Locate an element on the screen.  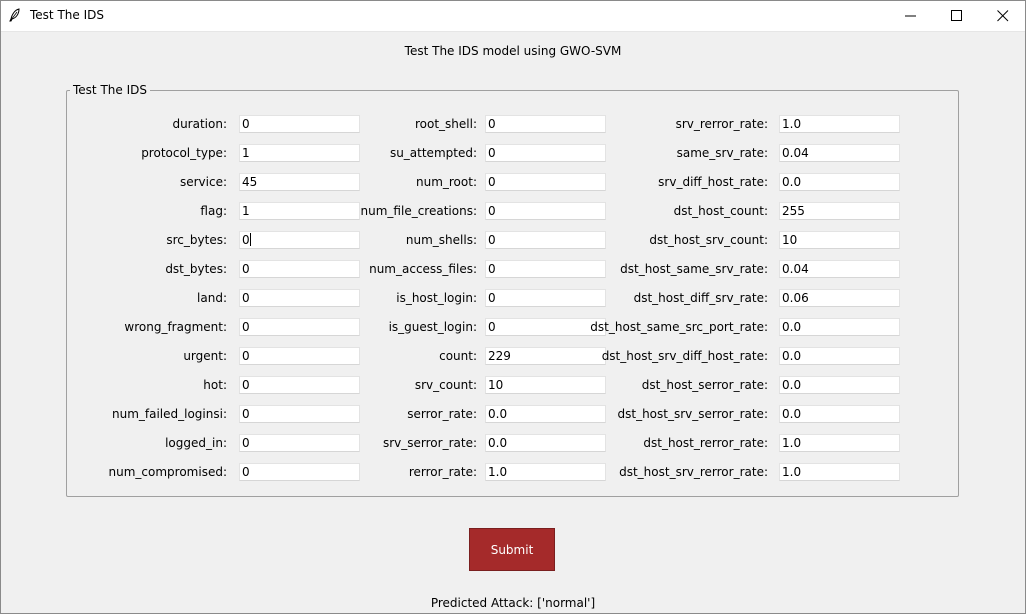
field-label: is_guest_login: is located at coordinates (432, 327).